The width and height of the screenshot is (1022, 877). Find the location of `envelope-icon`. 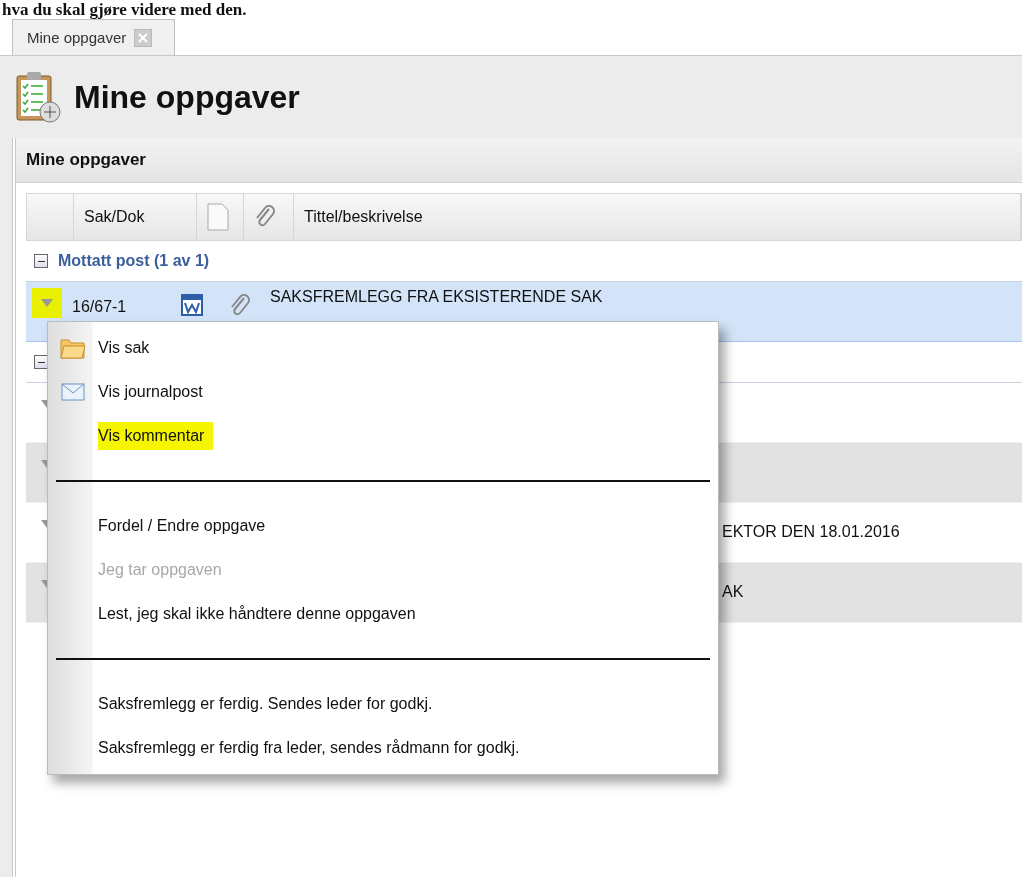

envelope-icon is located at coordinates (73, 392).